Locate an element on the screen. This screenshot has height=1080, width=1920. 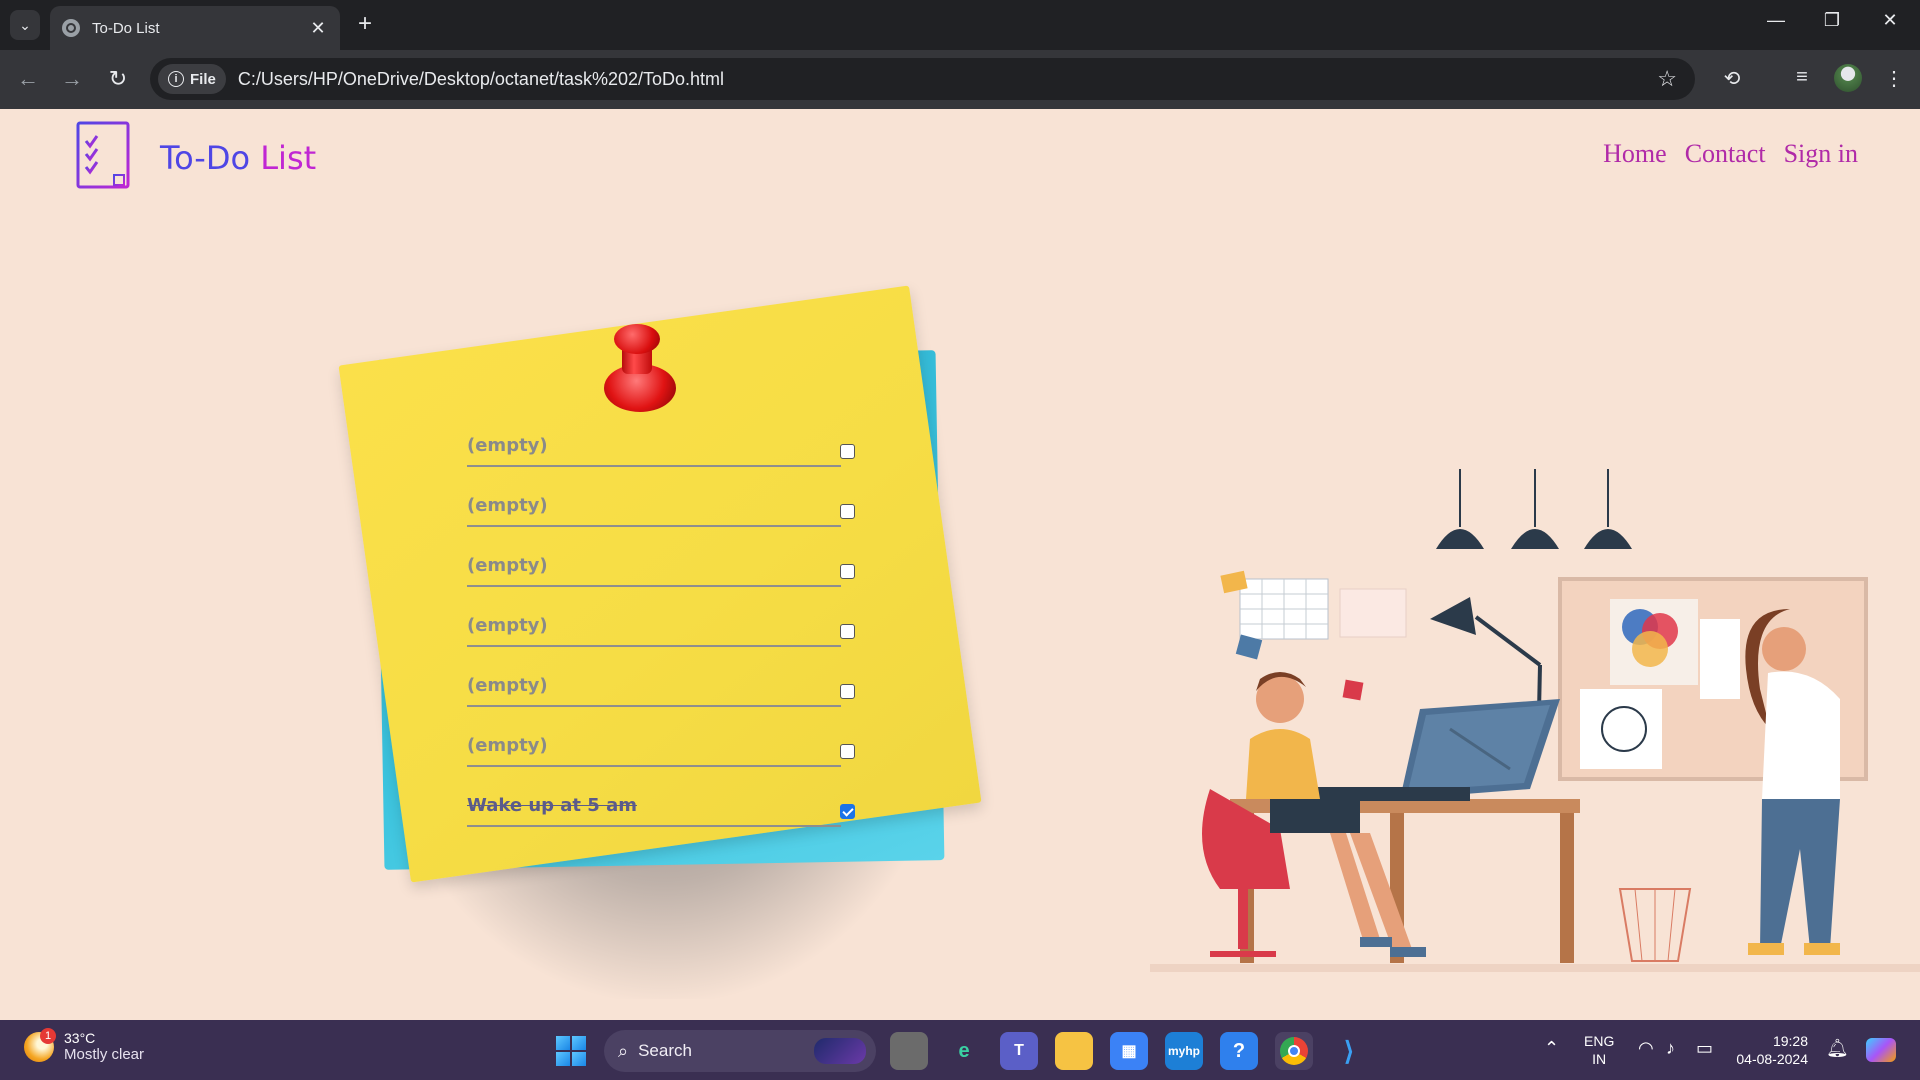
weather-widget: 1 33°C Mostly clear is located at coordinates (84, 1045).